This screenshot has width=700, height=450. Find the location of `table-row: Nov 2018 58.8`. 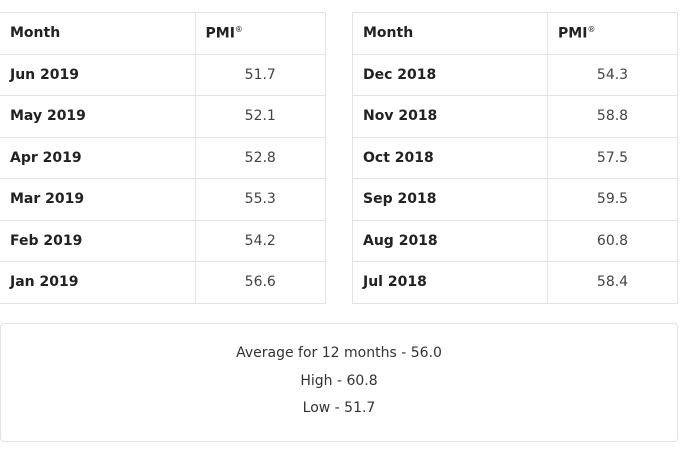

table-row: Nov 2018 58.8 is located at coordinates (515, 116).